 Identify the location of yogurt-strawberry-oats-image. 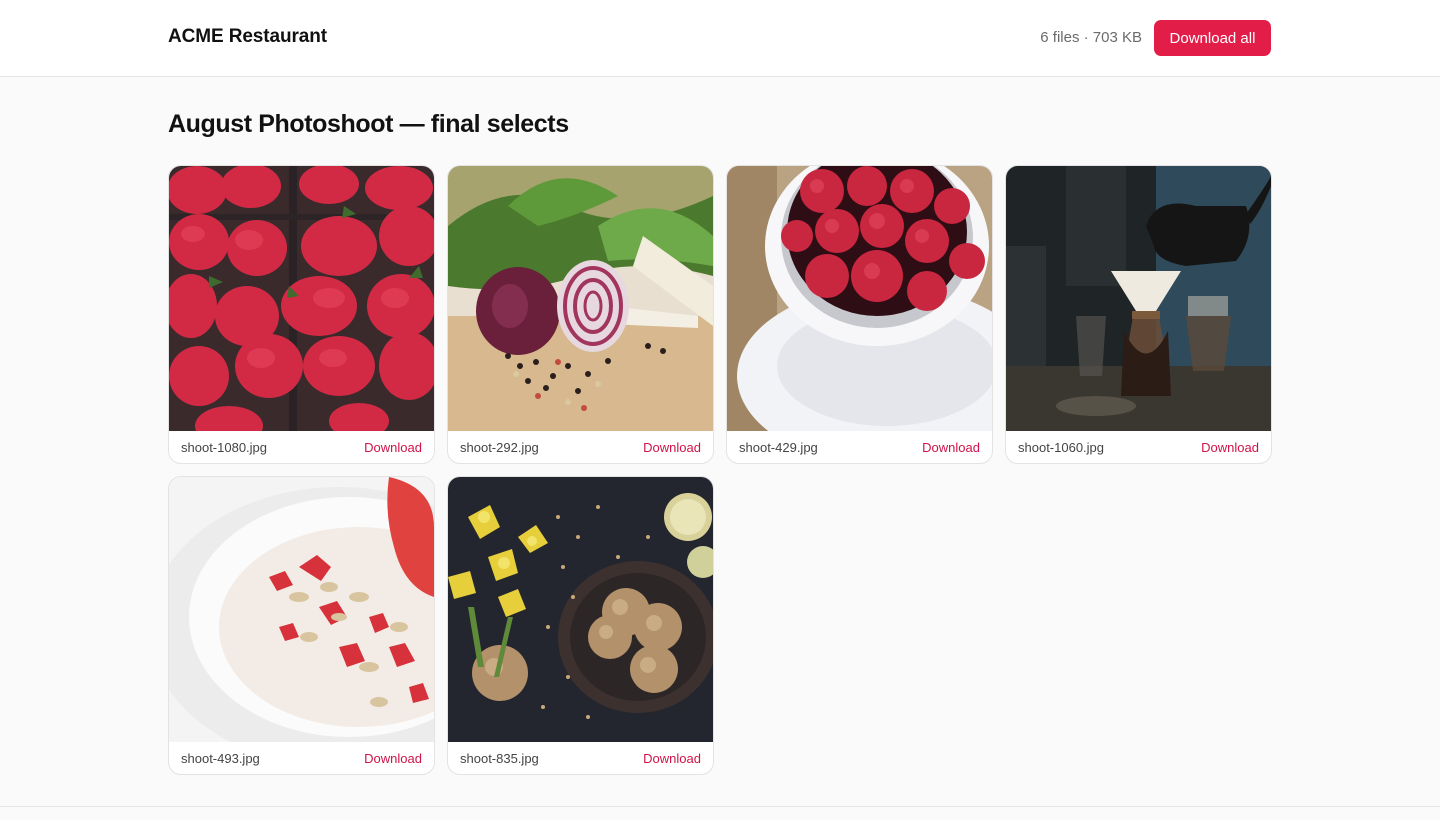
(301, 609).